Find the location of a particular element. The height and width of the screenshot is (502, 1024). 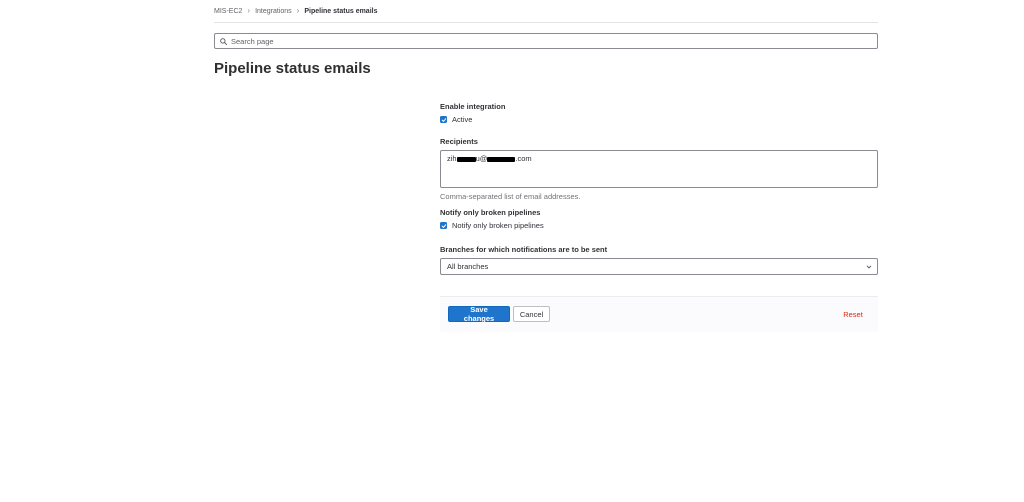

search-input is located at coordinates (531, 41).